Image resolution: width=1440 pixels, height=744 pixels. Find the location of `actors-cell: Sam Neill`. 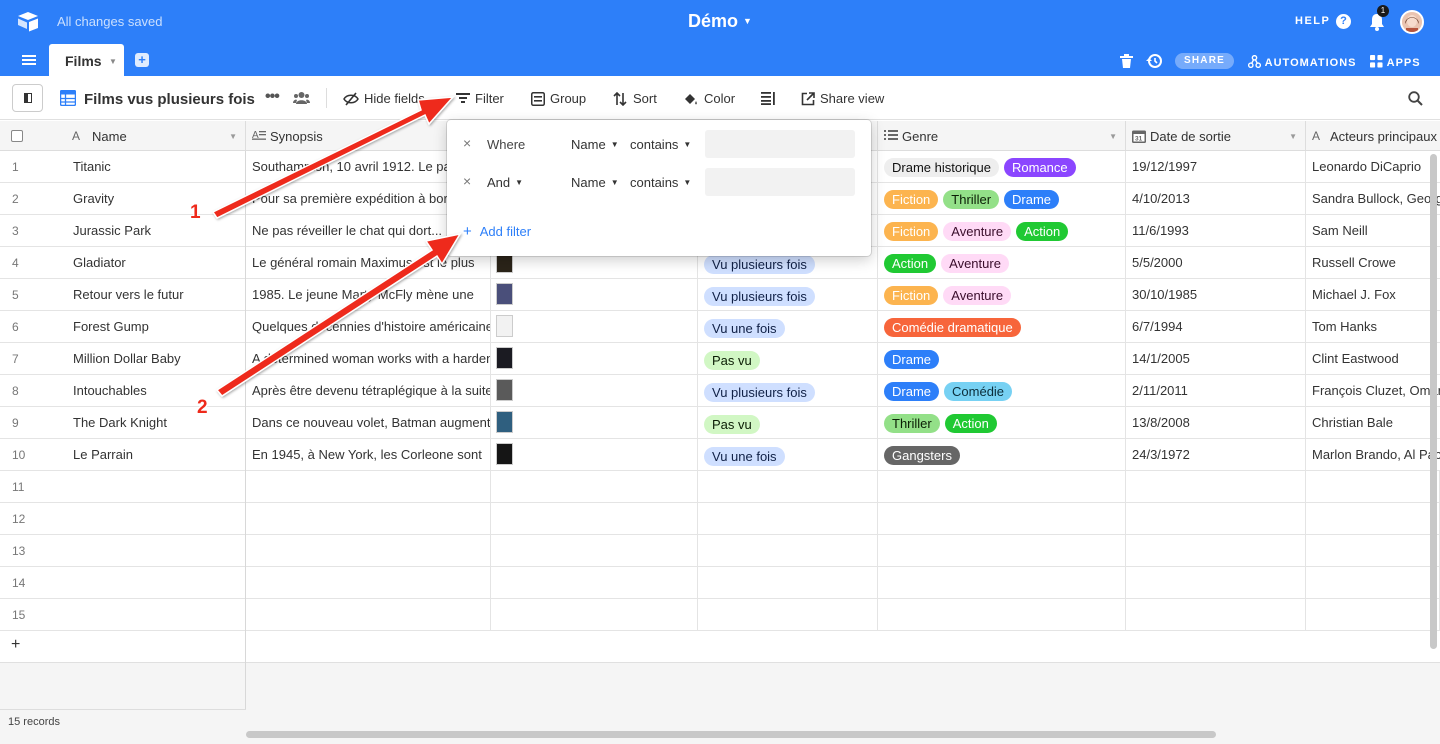

actors-cell: Sam Neill is located at coordinates (1373, 231).